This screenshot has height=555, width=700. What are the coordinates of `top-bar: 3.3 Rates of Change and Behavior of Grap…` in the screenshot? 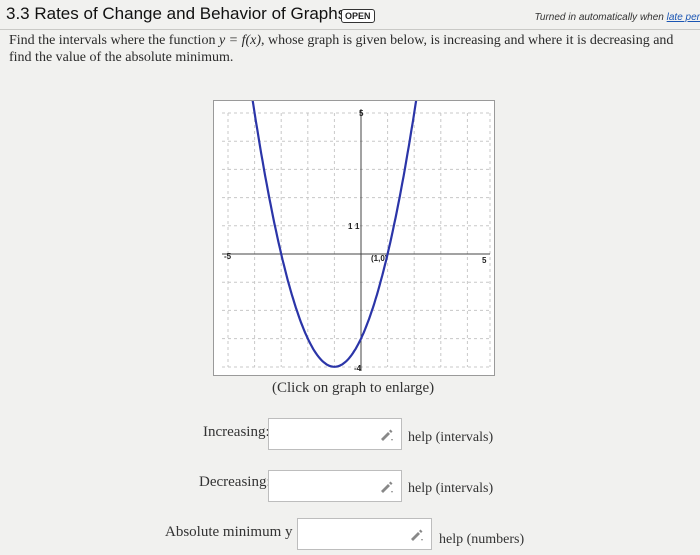 It's located at (350, 14).